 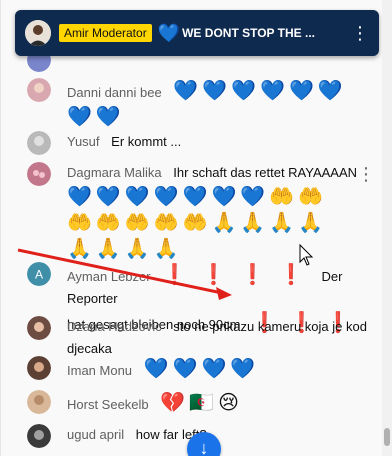 I want to click on author-name: ugud april, so click(x=95, y=434).